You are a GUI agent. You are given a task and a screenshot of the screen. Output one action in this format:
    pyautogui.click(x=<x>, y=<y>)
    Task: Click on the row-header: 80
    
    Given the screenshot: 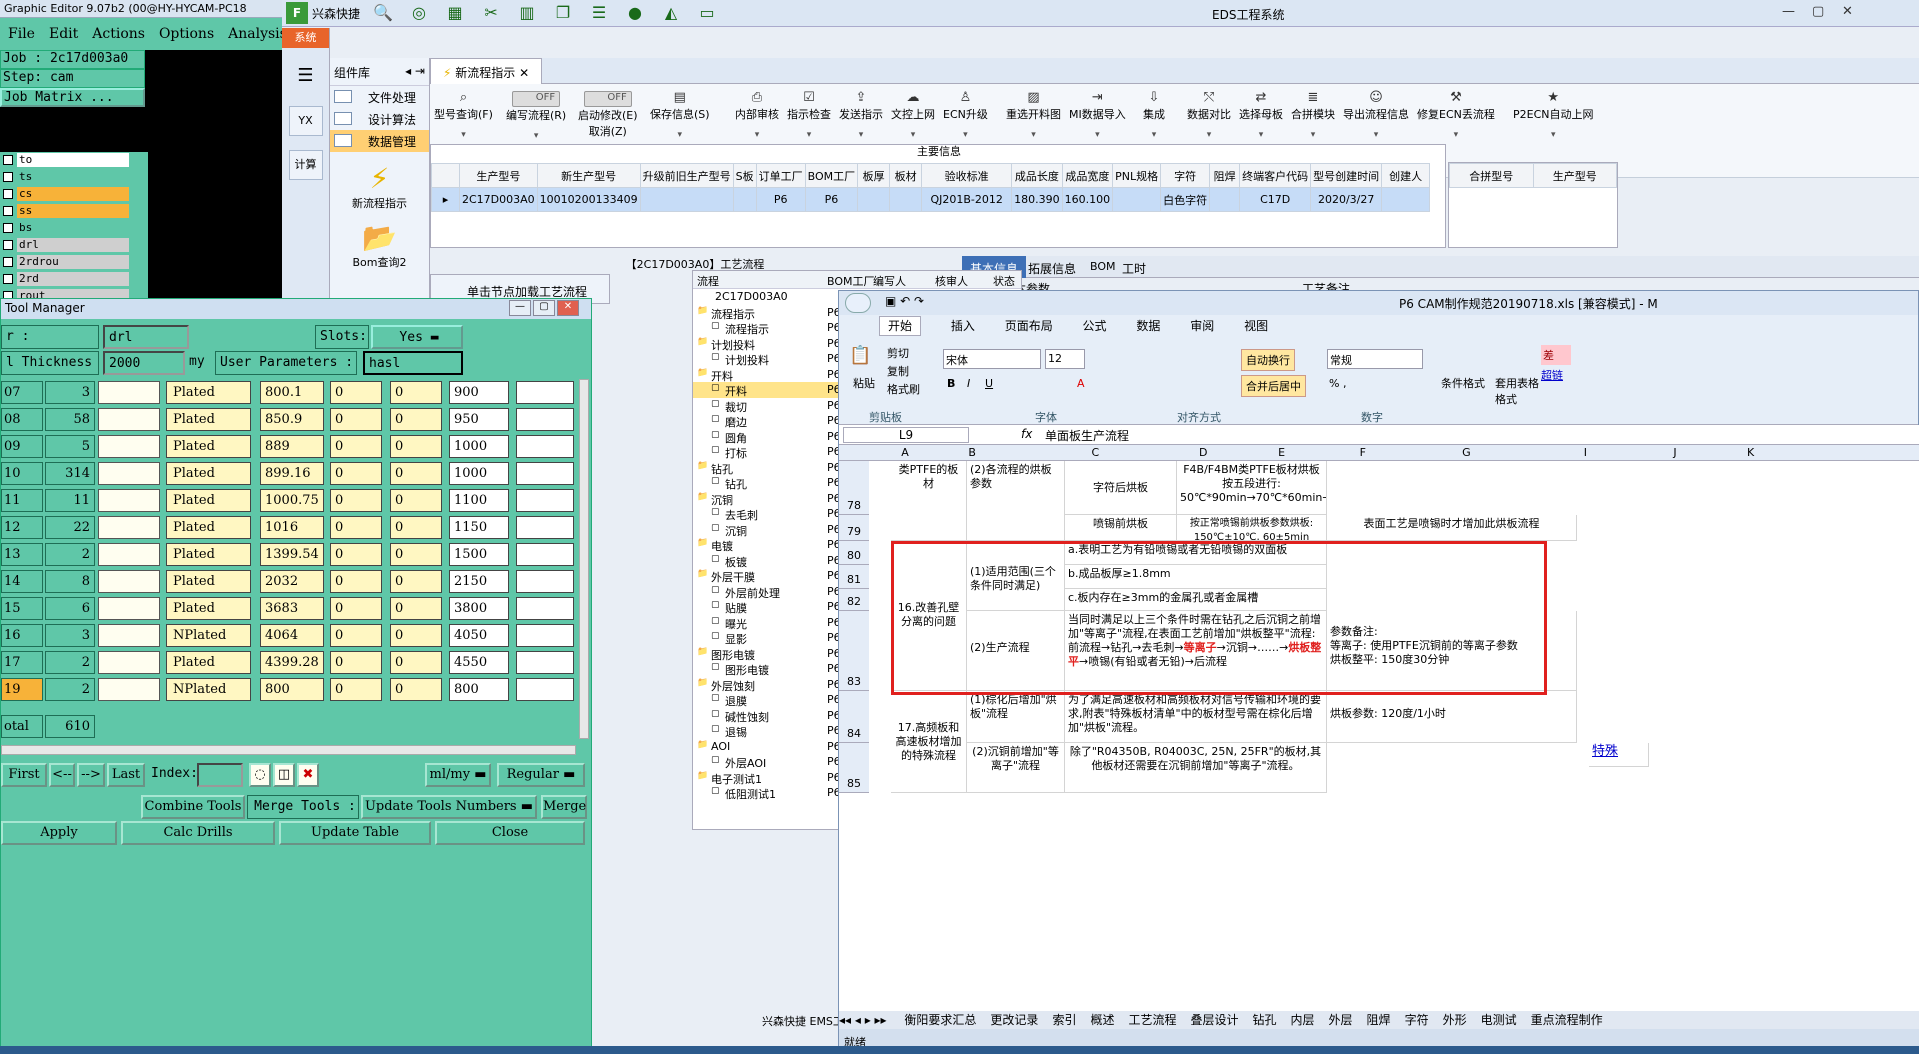 What is the action you would take?
    pyautogui.click(x=854, y=553)
    